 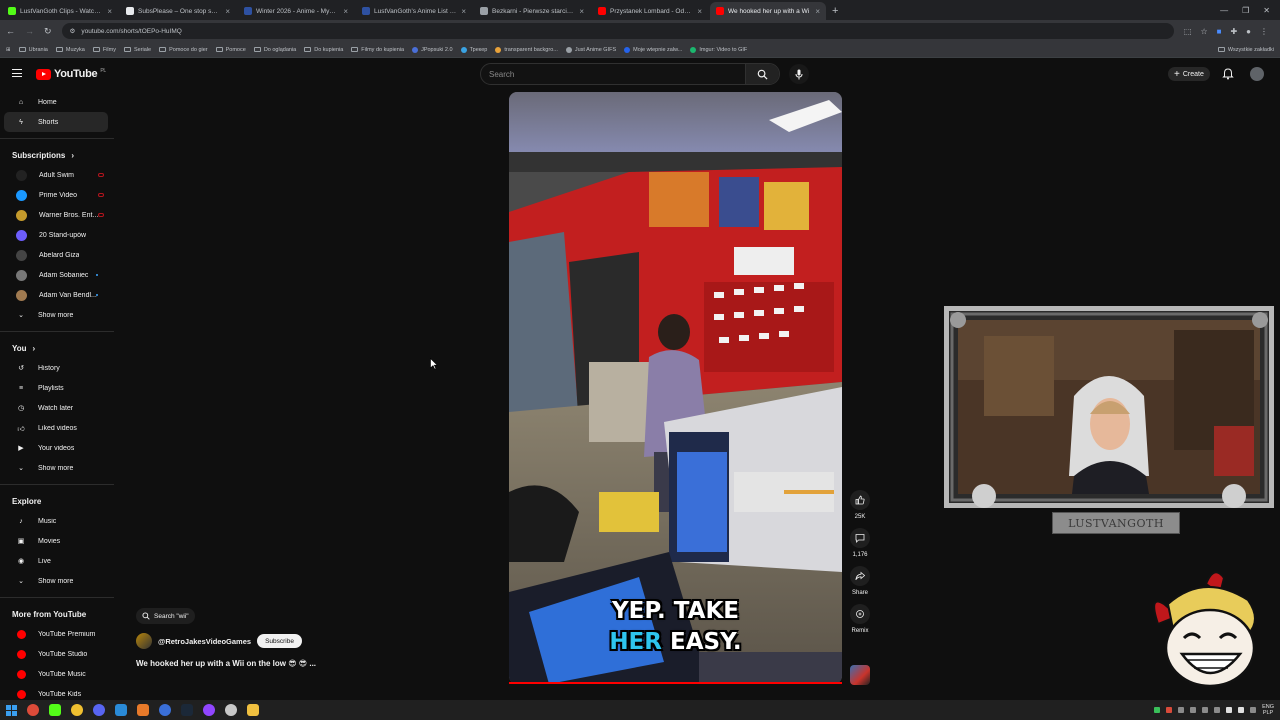 What do you see at coordinates (165, 616) in the screenshot?
I see `related-search-chip: Search "wii"` at bounding box center [165, 616].